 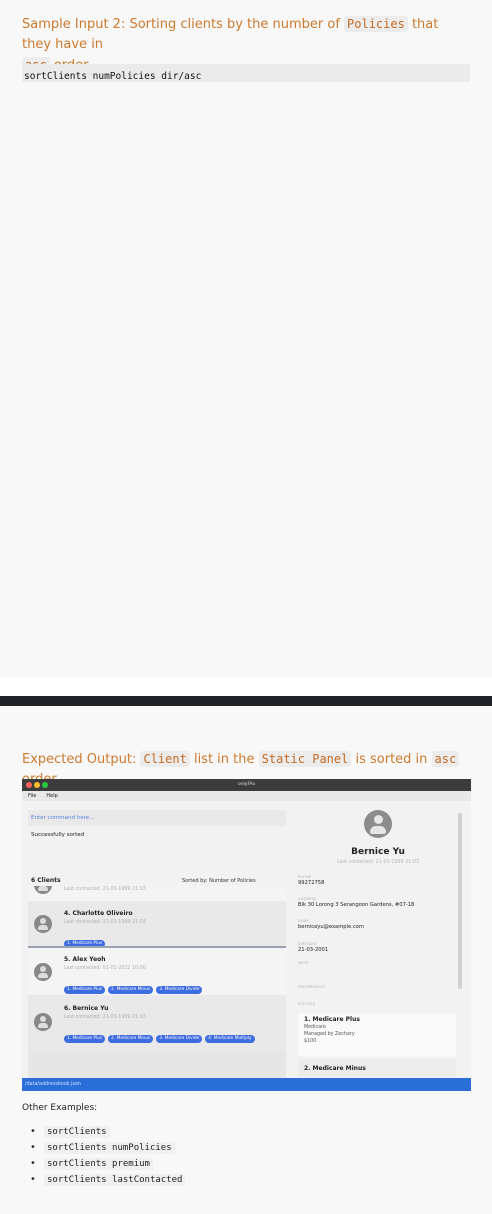 I want to click on divider, so click(x=246, y=701).